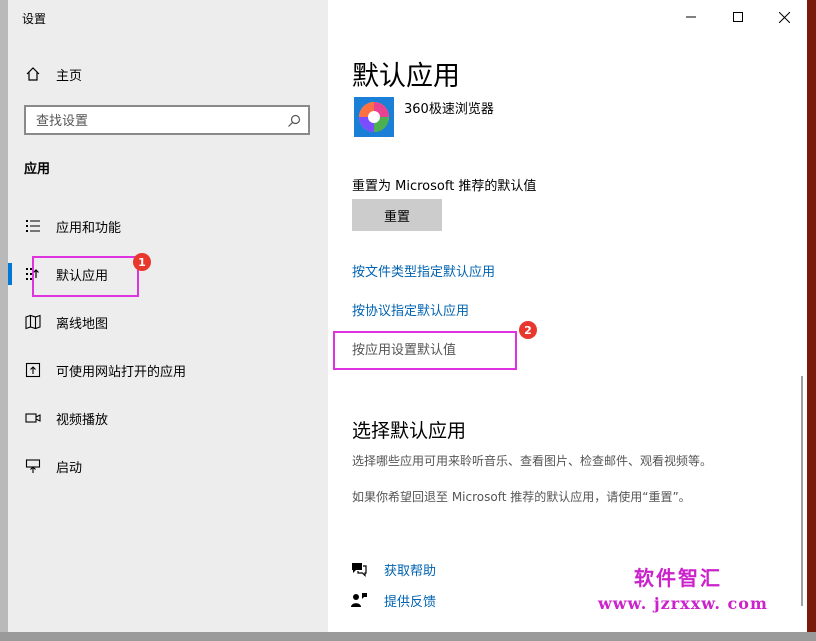 The height and width of the screenshot is (641, 816). I want to click on background-bottom, so click(408, 636).